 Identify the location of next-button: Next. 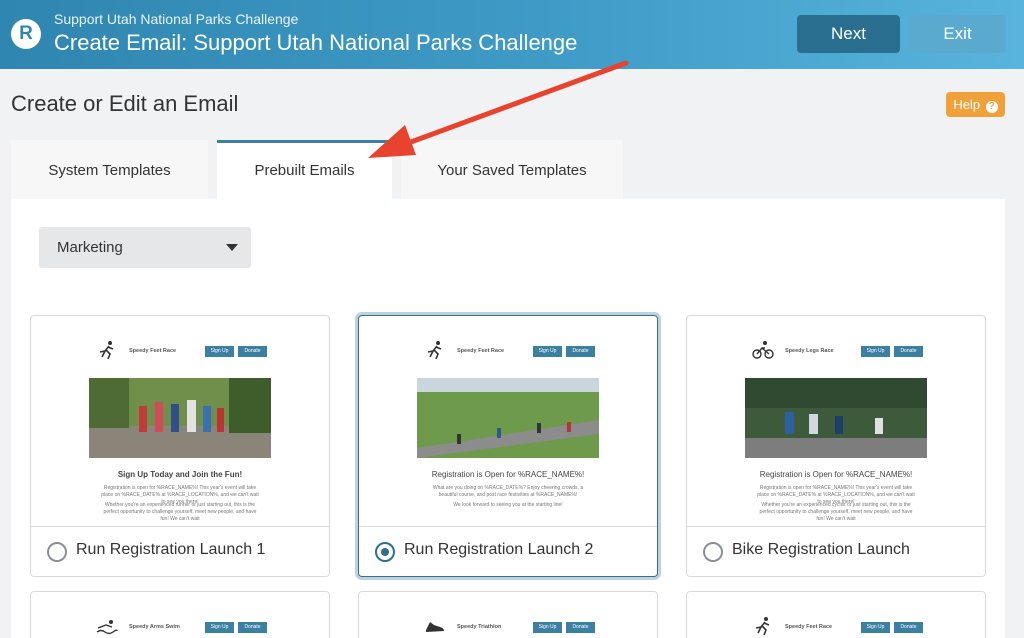
(848, 34).